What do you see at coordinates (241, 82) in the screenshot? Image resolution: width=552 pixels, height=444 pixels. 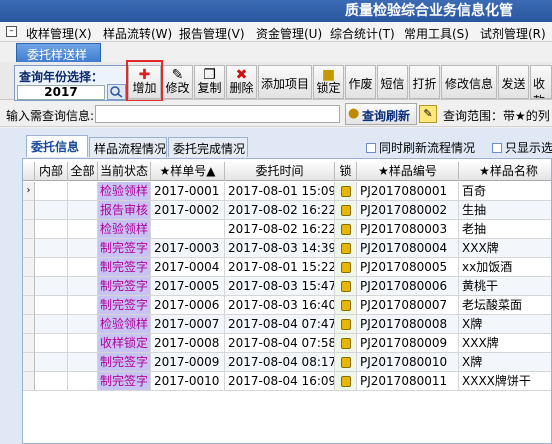 I see `delete-button: ✖ 删除` at bounding box center [241, 82].